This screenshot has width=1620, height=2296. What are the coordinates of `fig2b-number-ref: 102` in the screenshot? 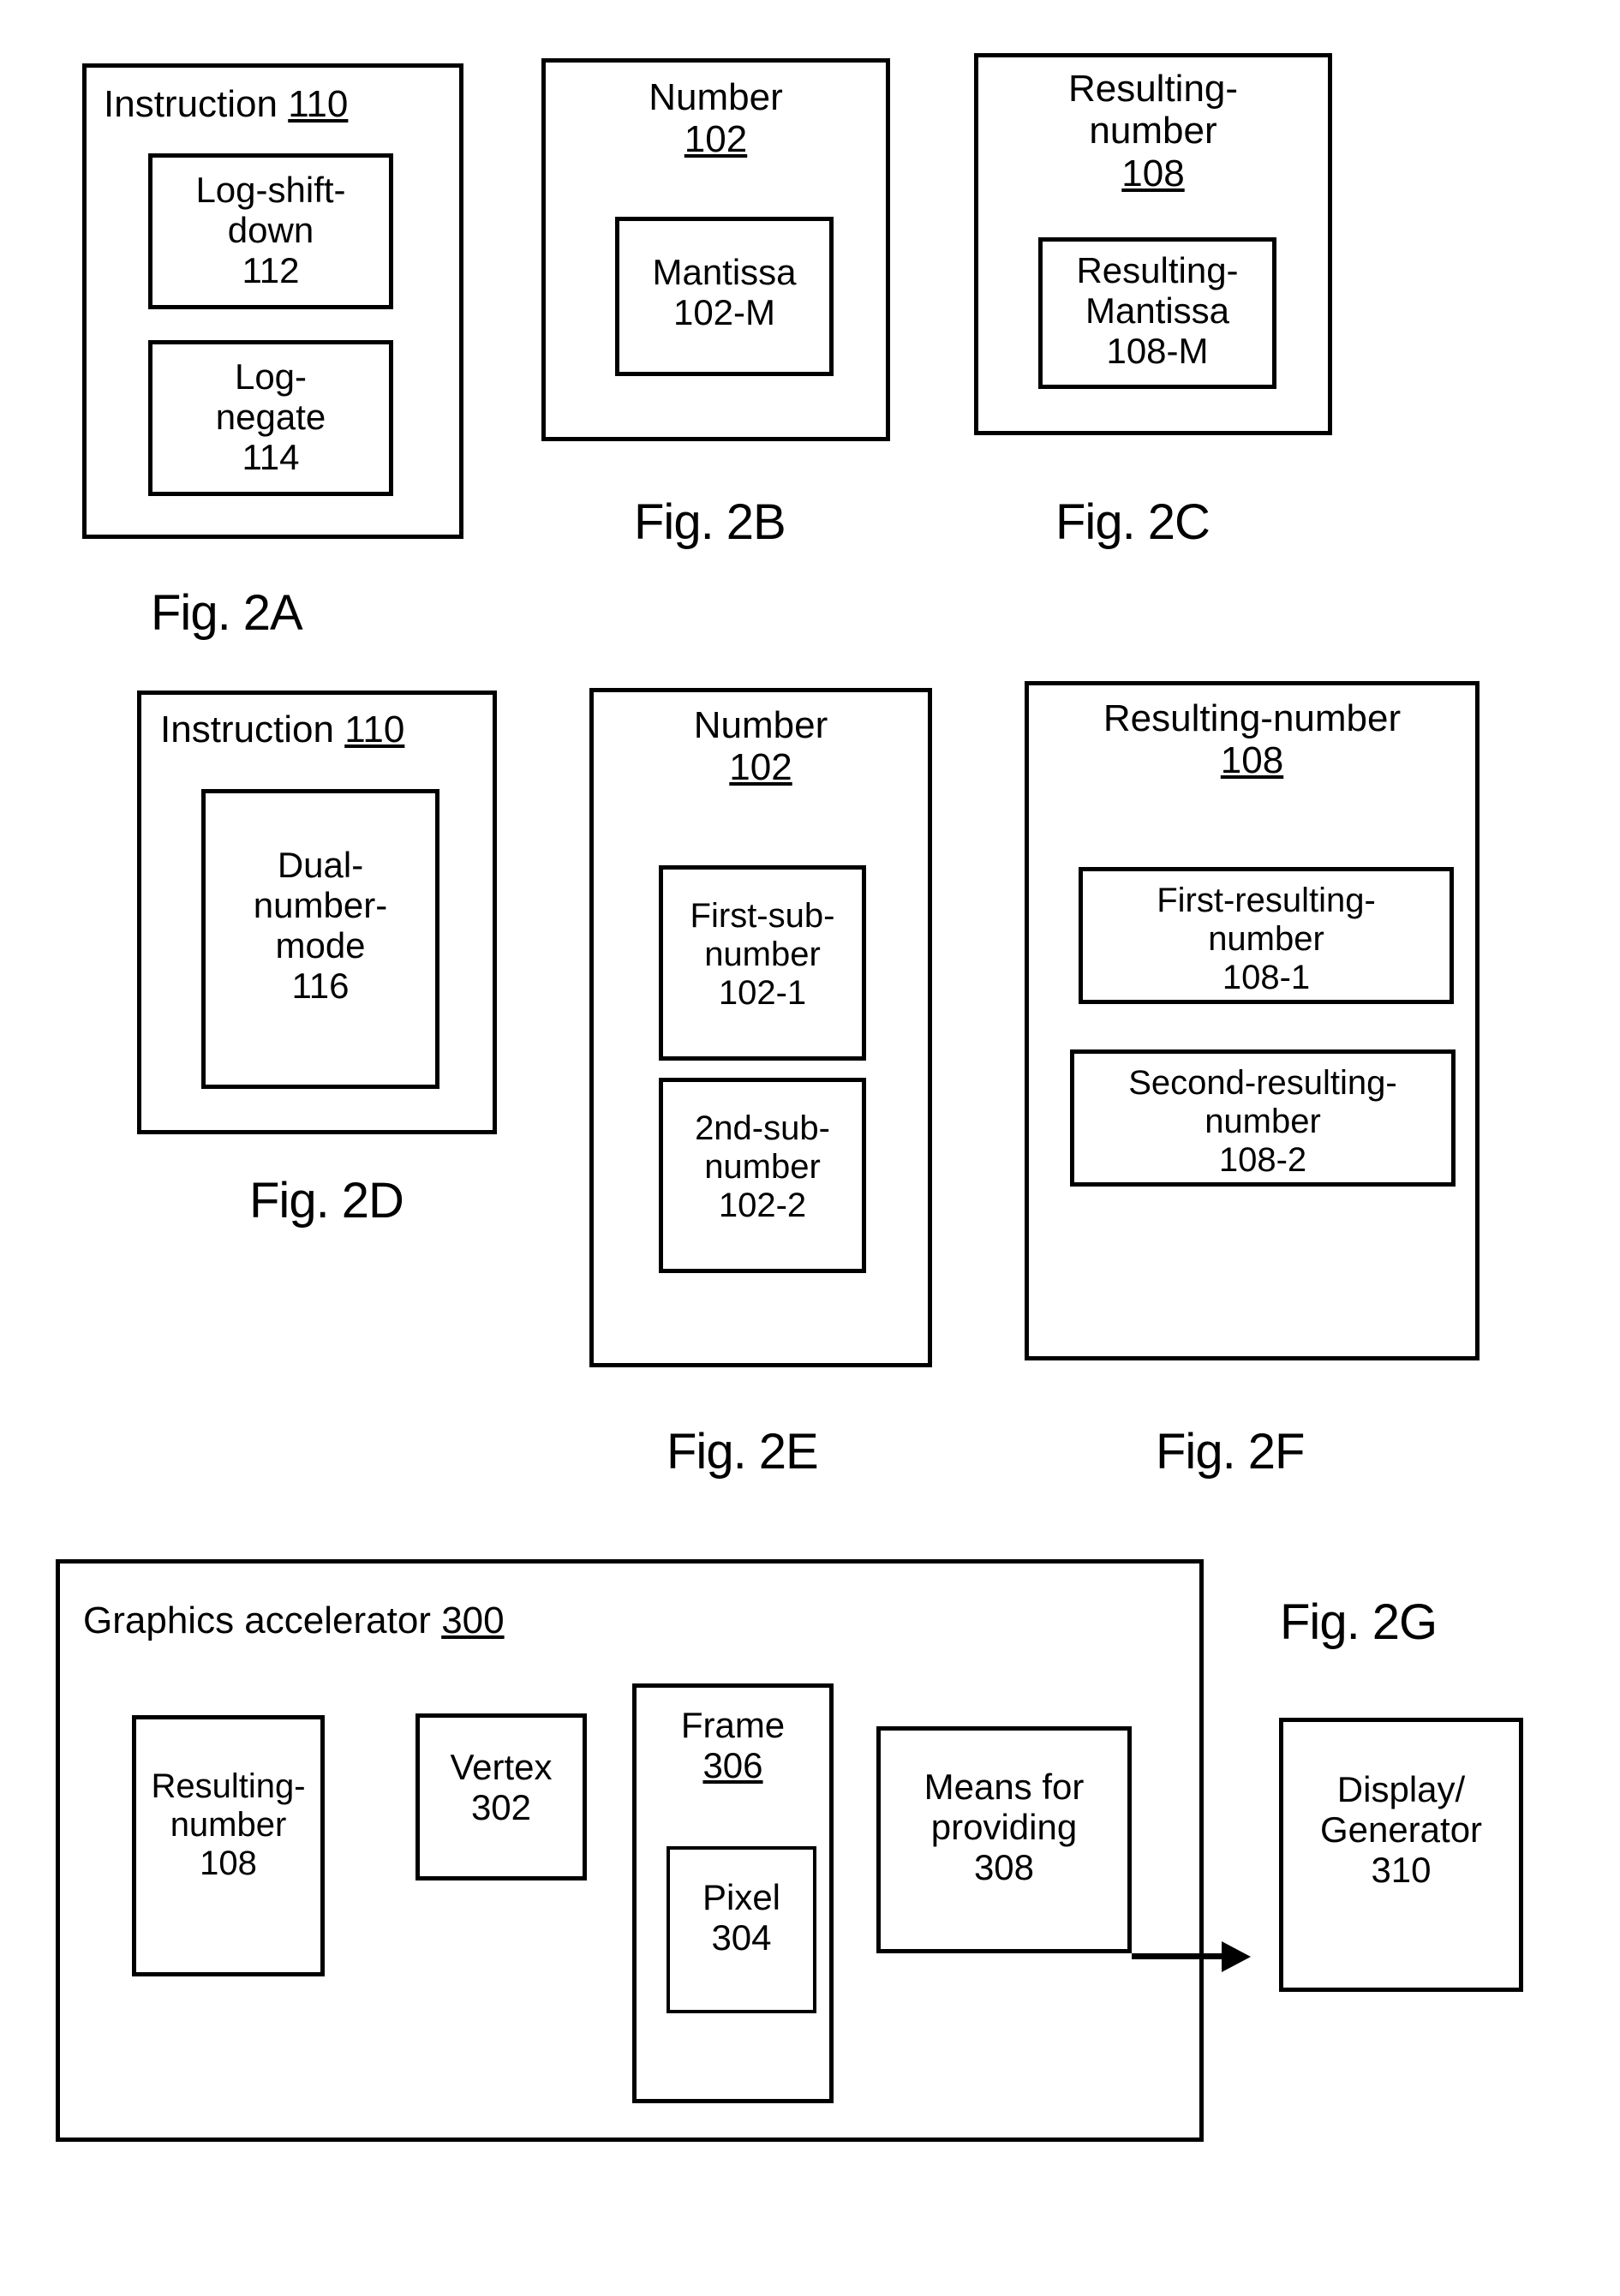 It's located at (716, 139).